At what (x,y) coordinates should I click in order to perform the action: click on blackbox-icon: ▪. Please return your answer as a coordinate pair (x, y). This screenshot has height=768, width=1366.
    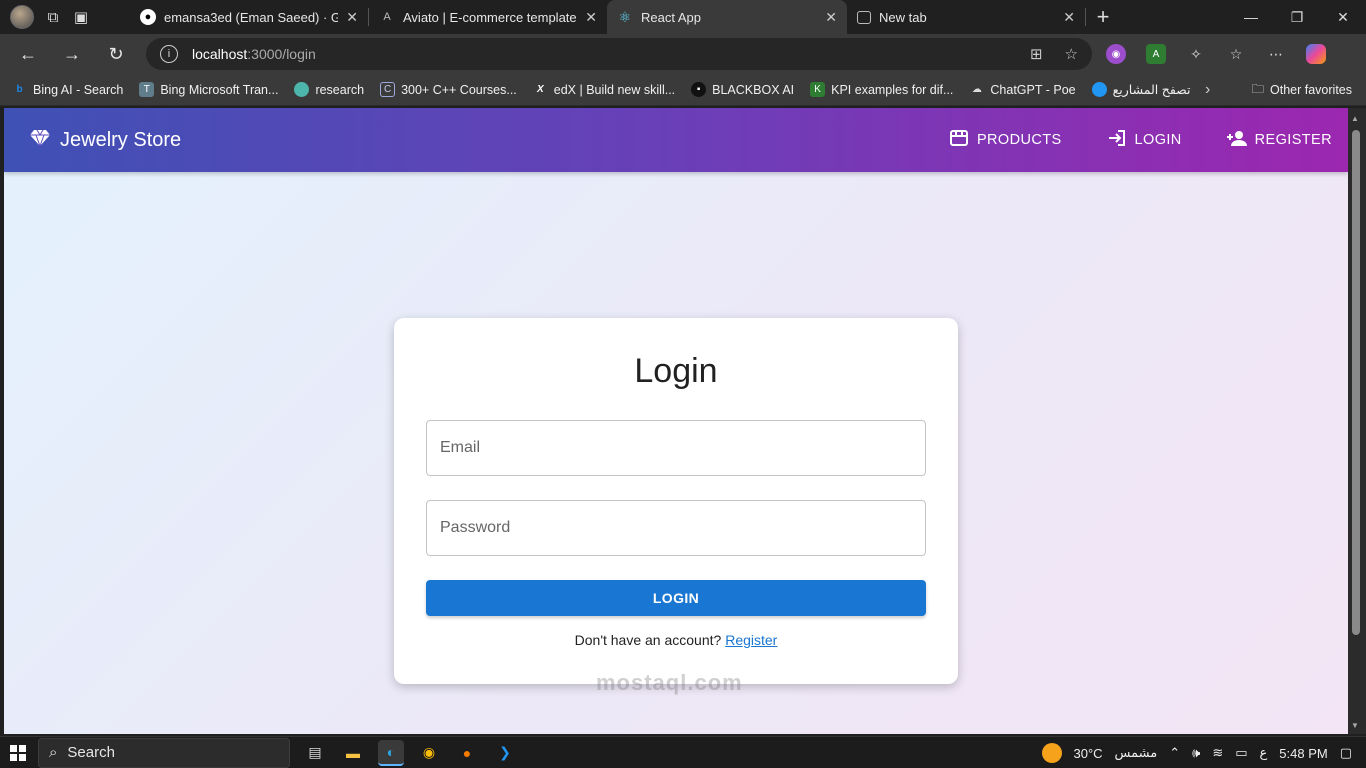
    Looking at the image, I should click on (699, 89).